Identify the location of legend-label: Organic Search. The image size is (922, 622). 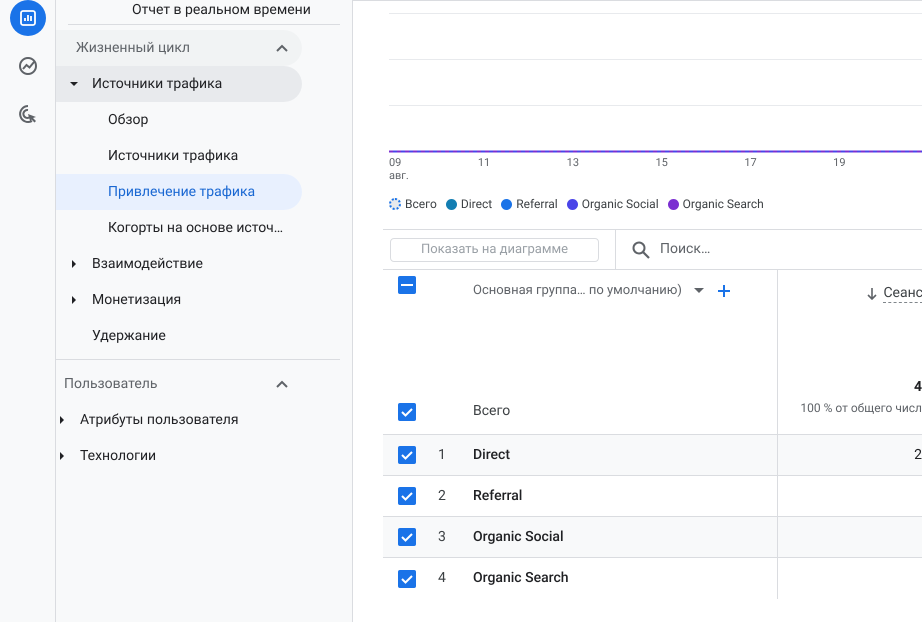
(723, 204).